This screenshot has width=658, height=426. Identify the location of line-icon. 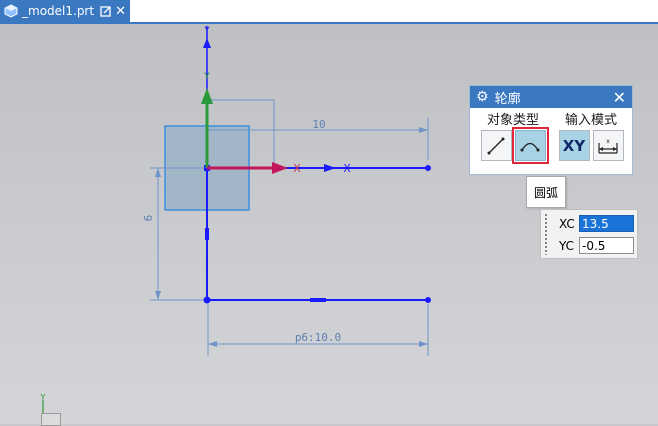
(496, 145).